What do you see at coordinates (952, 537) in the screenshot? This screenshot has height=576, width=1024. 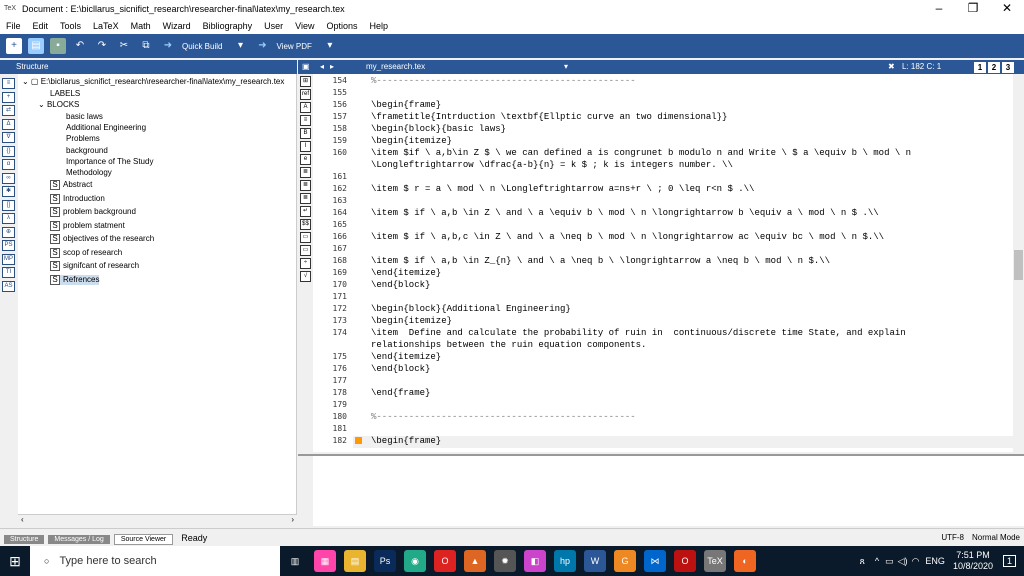 I see `encoding-label: UTF-8` at bounding box center [952, 537].